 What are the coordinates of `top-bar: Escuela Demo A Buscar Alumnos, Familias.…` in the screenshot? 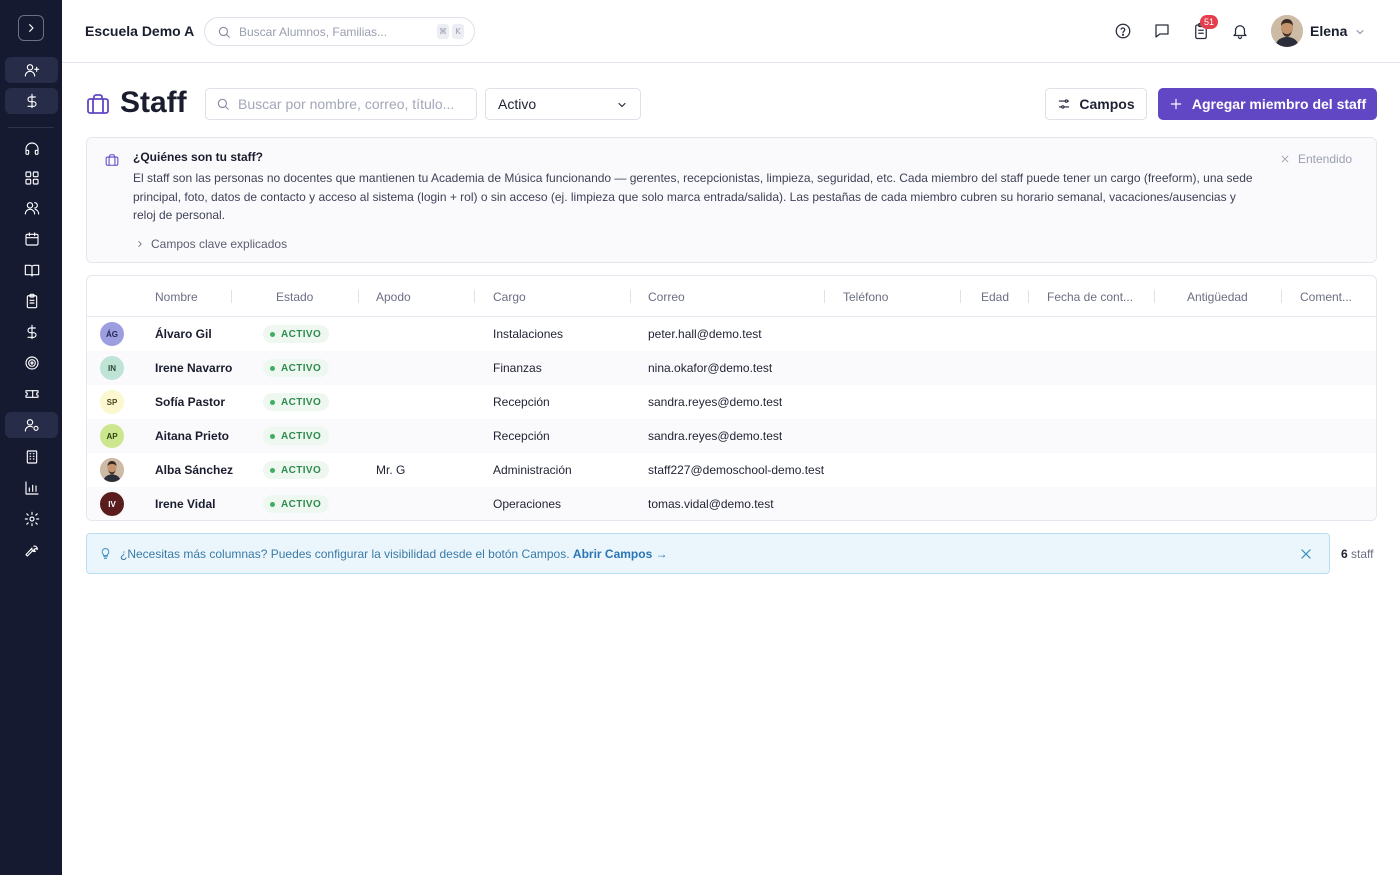 It's located at (731, 31).